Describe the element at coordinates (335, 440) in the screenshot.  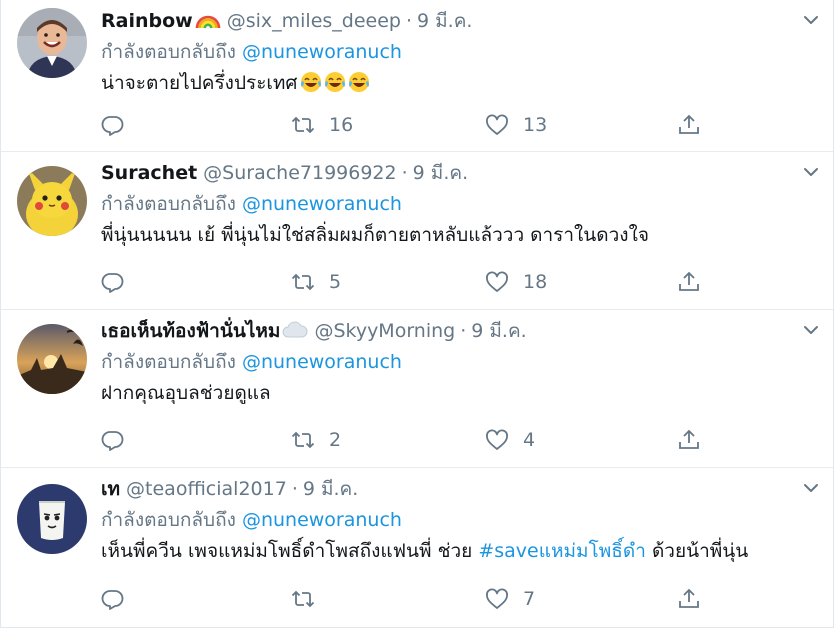
I see `retweet-count: 2` at that location.